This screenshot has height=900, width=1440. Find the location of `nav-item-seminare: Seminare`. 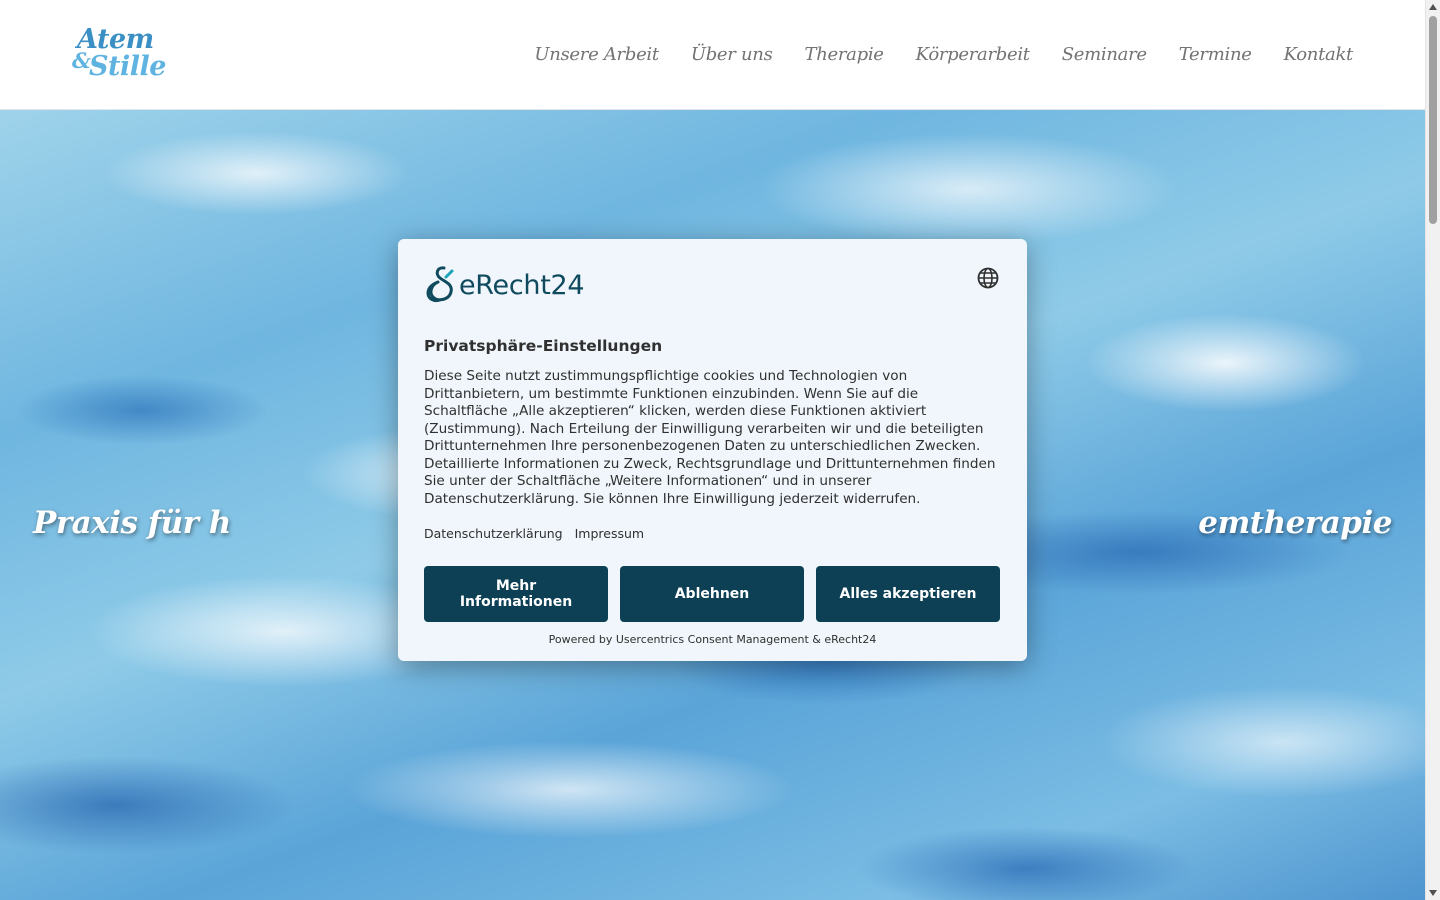

nav-item-seminare: Seminare is located at coordinates (1104, 54).